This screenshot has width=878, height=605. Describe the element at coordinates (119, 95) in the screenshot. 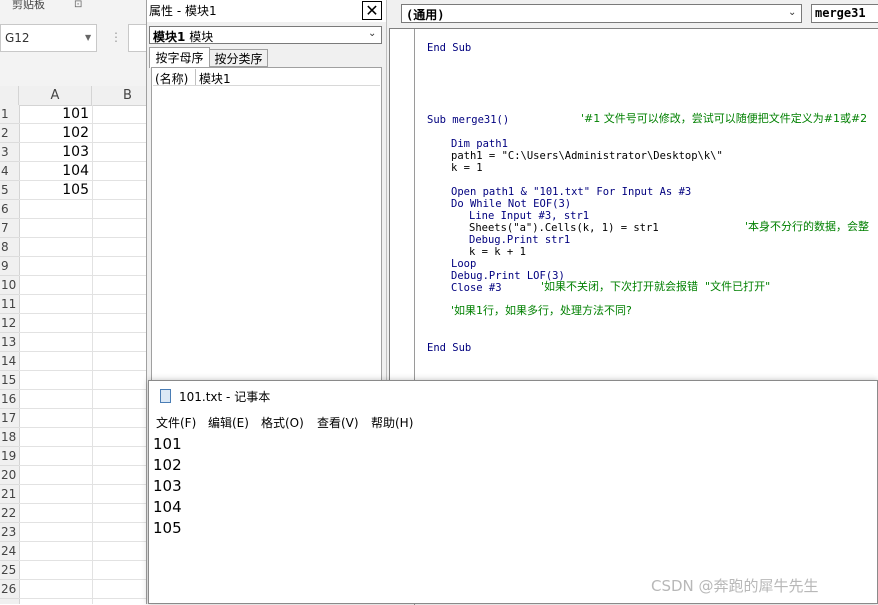

I see `column-header: B` at that location.